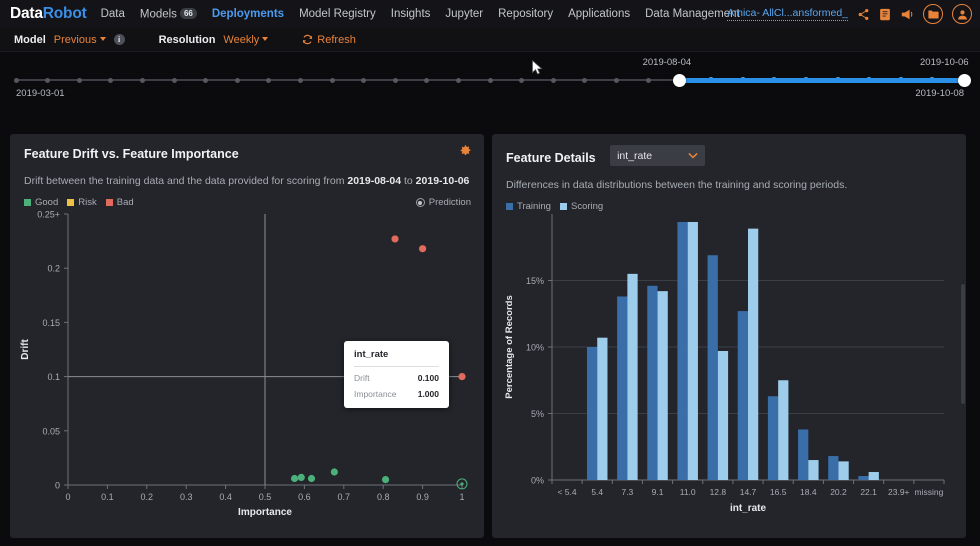 This screenshot has height=546, width=980. Describe the element at coordinates (411, 14) in the screenshot. I see `nav-item-insights: Insights` at that location.